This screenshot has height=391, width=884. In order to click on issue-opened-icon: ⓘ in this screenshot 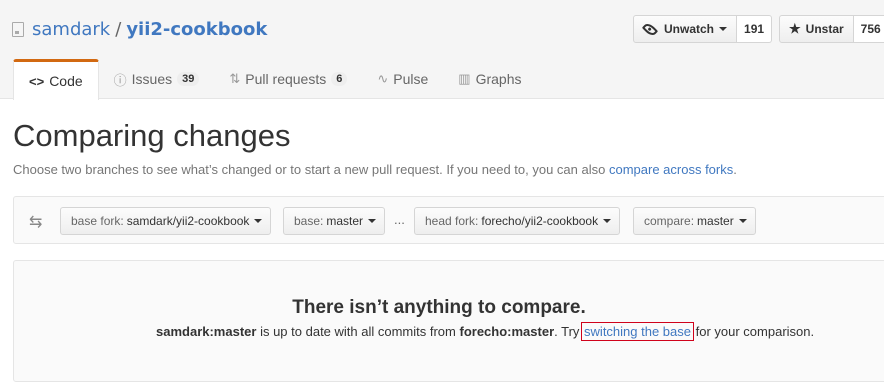, I will do `click(120, 80)`.